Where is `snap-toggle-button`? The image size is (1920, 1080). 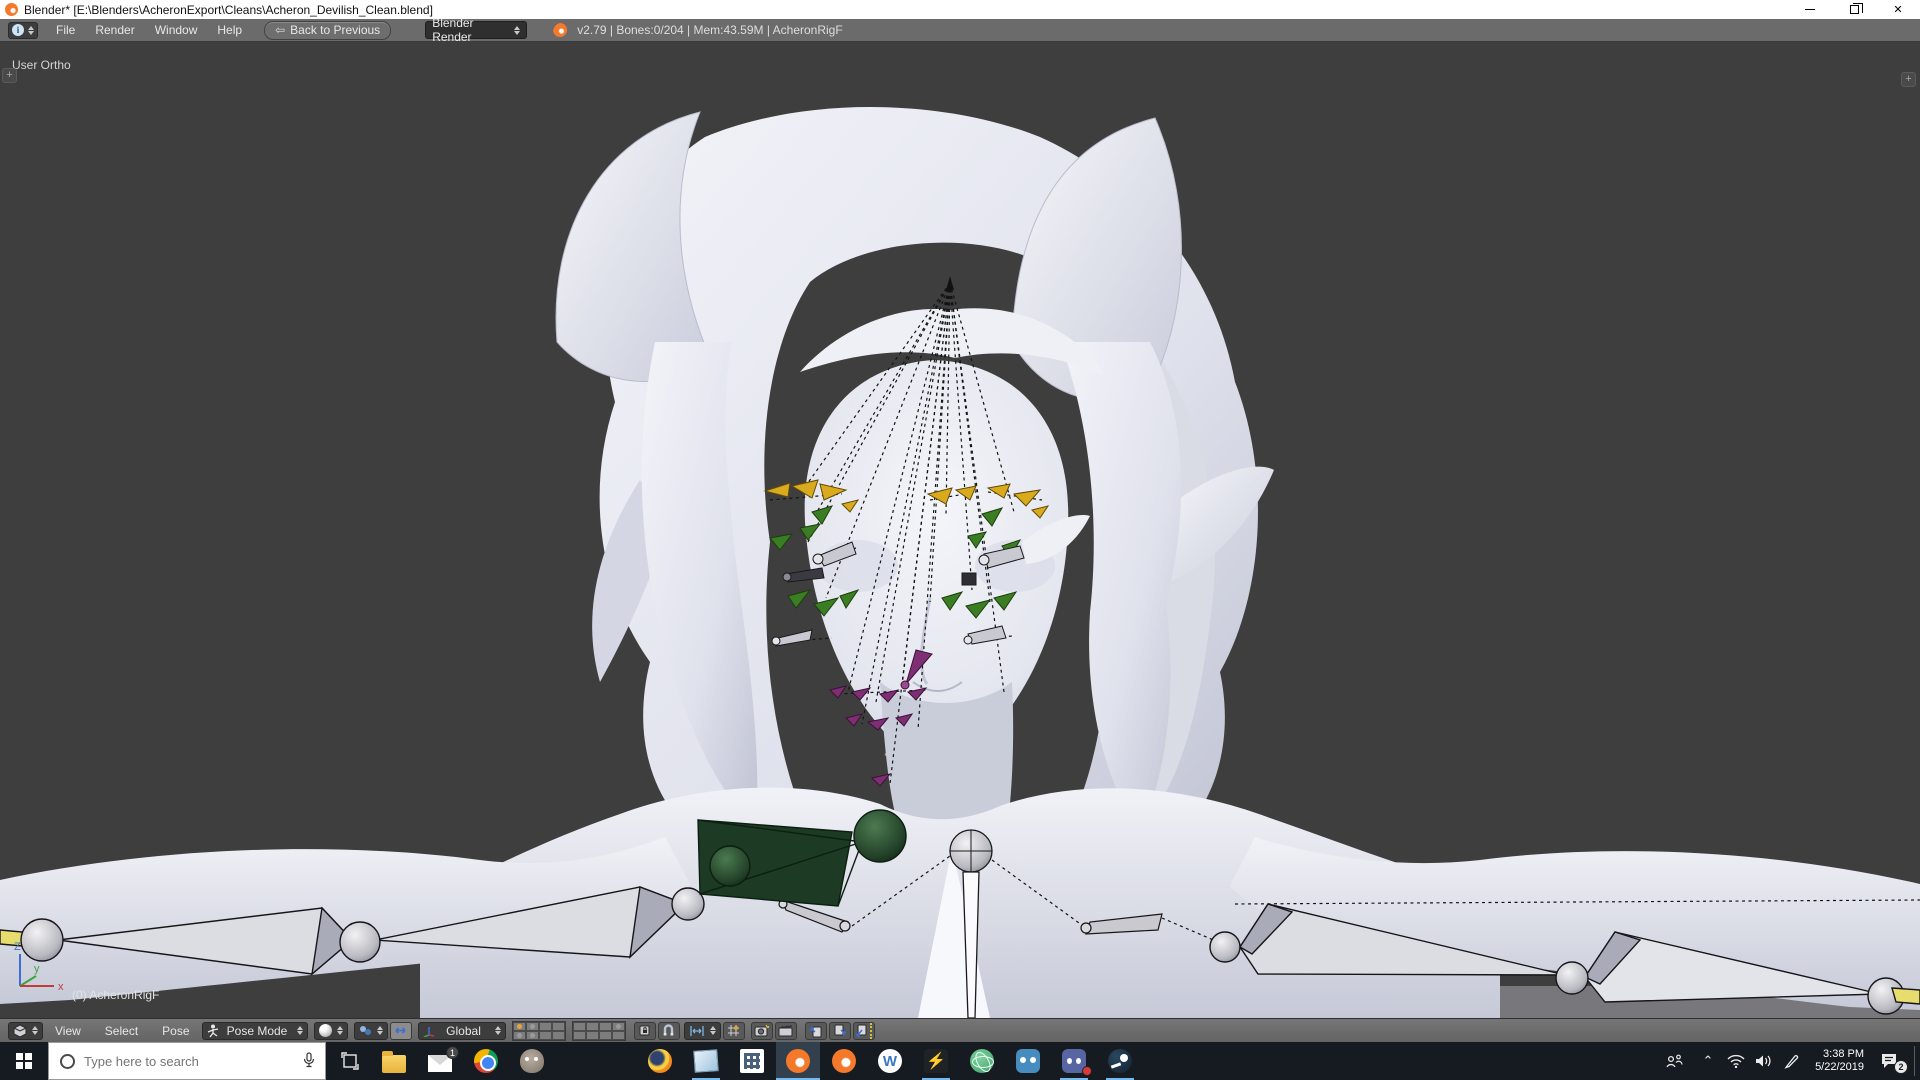
snap-toggle-button is located at coordinates (668, 1030).